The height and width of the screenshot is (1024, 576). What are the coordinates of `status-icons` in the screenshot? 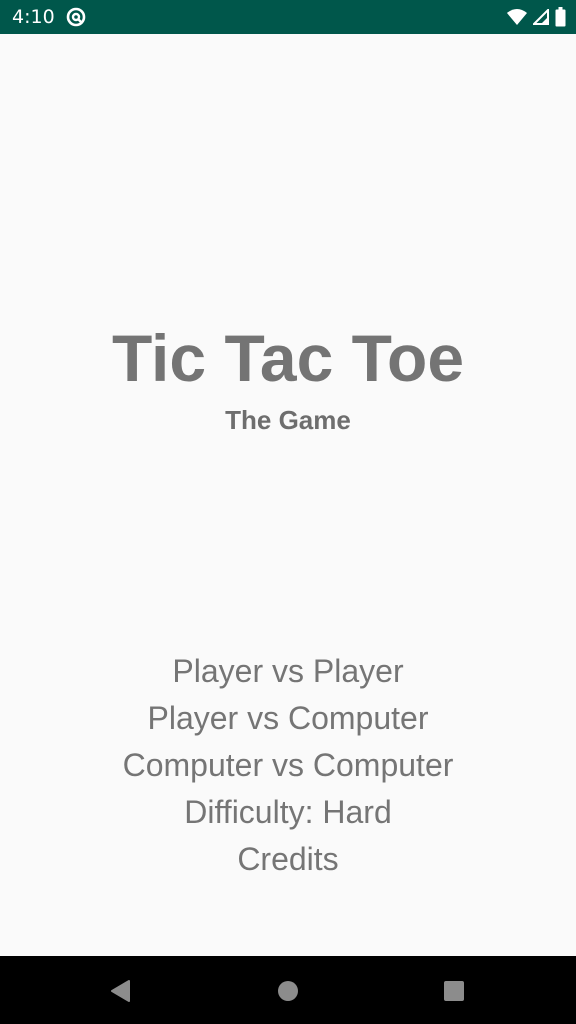 It's located at (536, 17).